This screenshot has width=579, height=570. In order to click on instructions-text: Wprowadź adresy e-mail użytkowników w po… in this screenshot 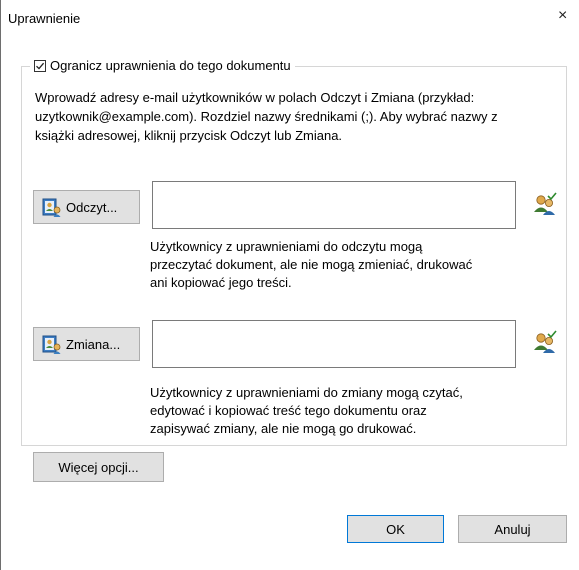, I will do `click(295, 116)`.